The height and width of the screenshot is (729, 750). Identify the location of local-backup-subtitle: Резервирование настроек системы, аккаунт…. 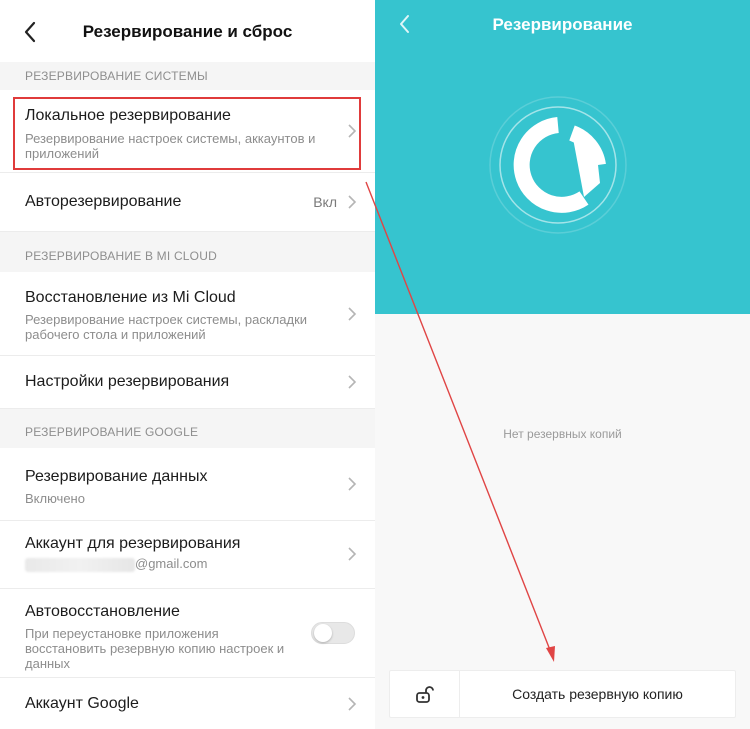
(170, 146).